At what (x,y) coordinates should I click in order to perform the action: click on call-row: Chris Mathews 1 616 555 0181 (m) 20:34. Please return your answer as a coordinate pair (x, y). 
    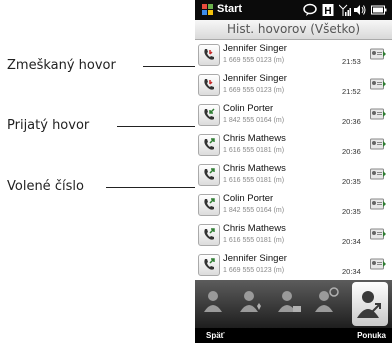
    Looking at the image, I should click on (293, 235).